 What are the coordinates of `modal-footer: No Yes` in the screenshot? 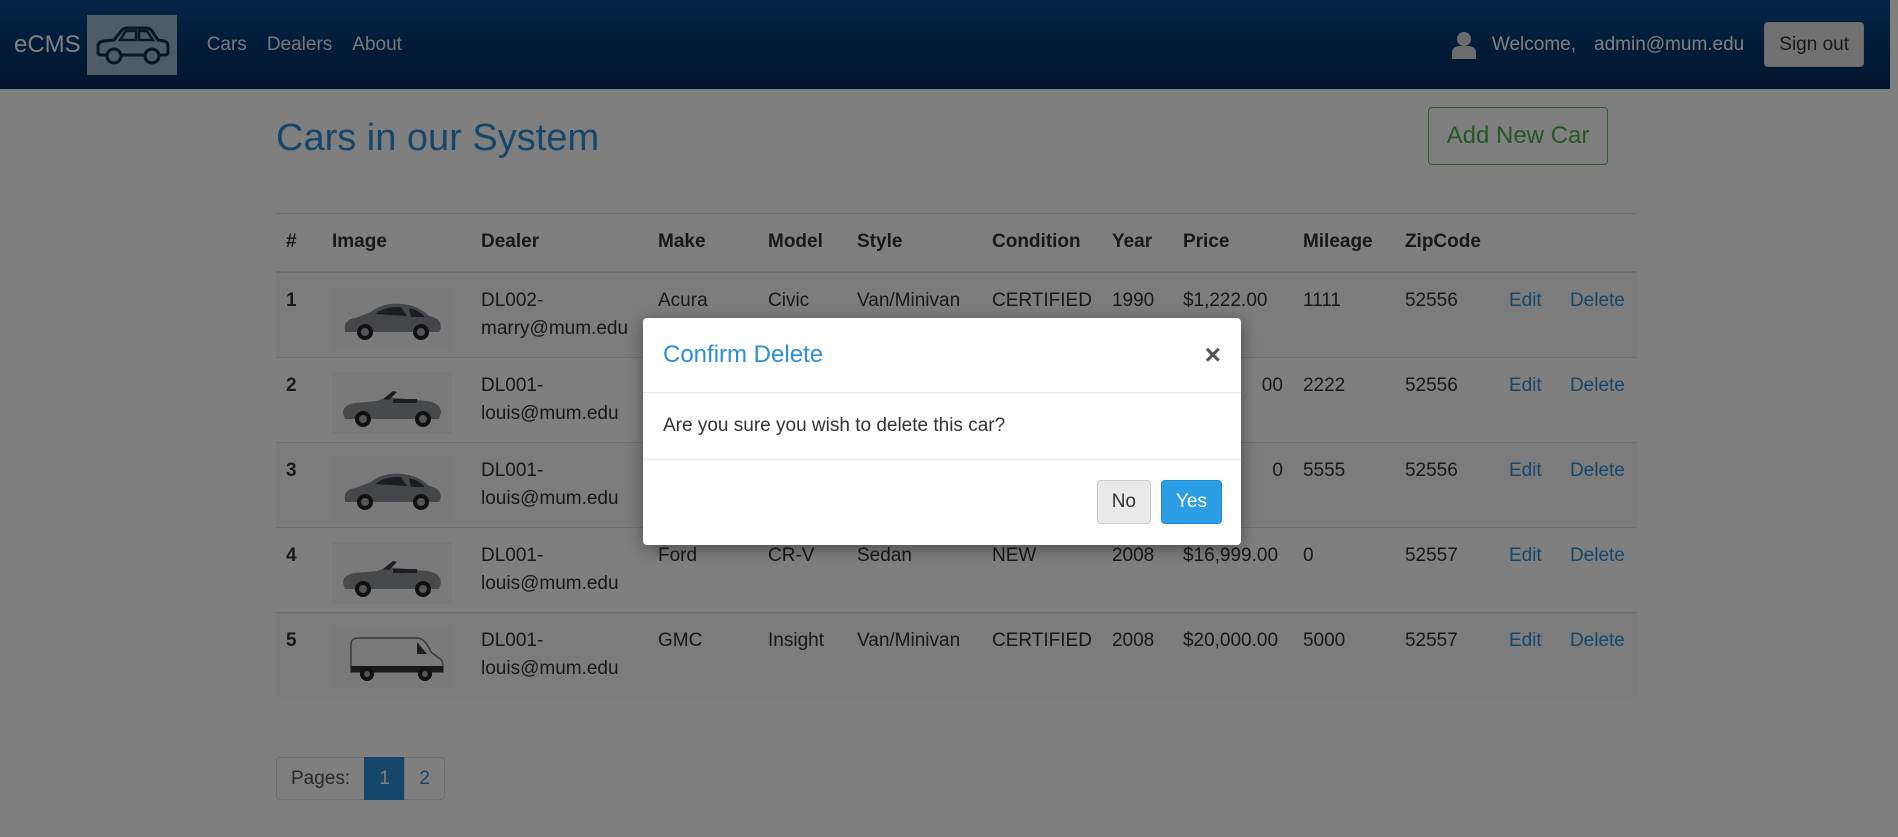 It's located at (942, 502).